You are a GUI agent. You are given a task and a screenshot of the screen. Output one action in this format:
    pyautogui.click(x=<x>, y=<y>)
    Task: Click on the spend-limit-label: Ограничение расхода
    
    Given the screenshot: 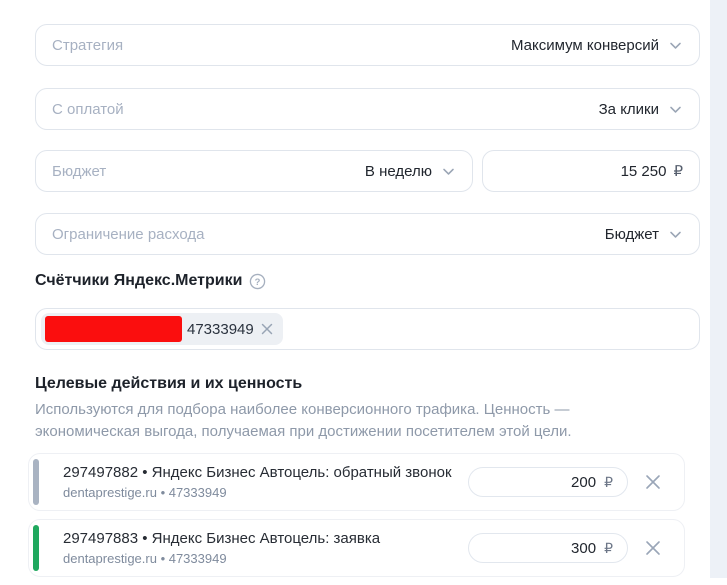 What is the action you would take?
    pyautogui.click(x=128, y=234)
    